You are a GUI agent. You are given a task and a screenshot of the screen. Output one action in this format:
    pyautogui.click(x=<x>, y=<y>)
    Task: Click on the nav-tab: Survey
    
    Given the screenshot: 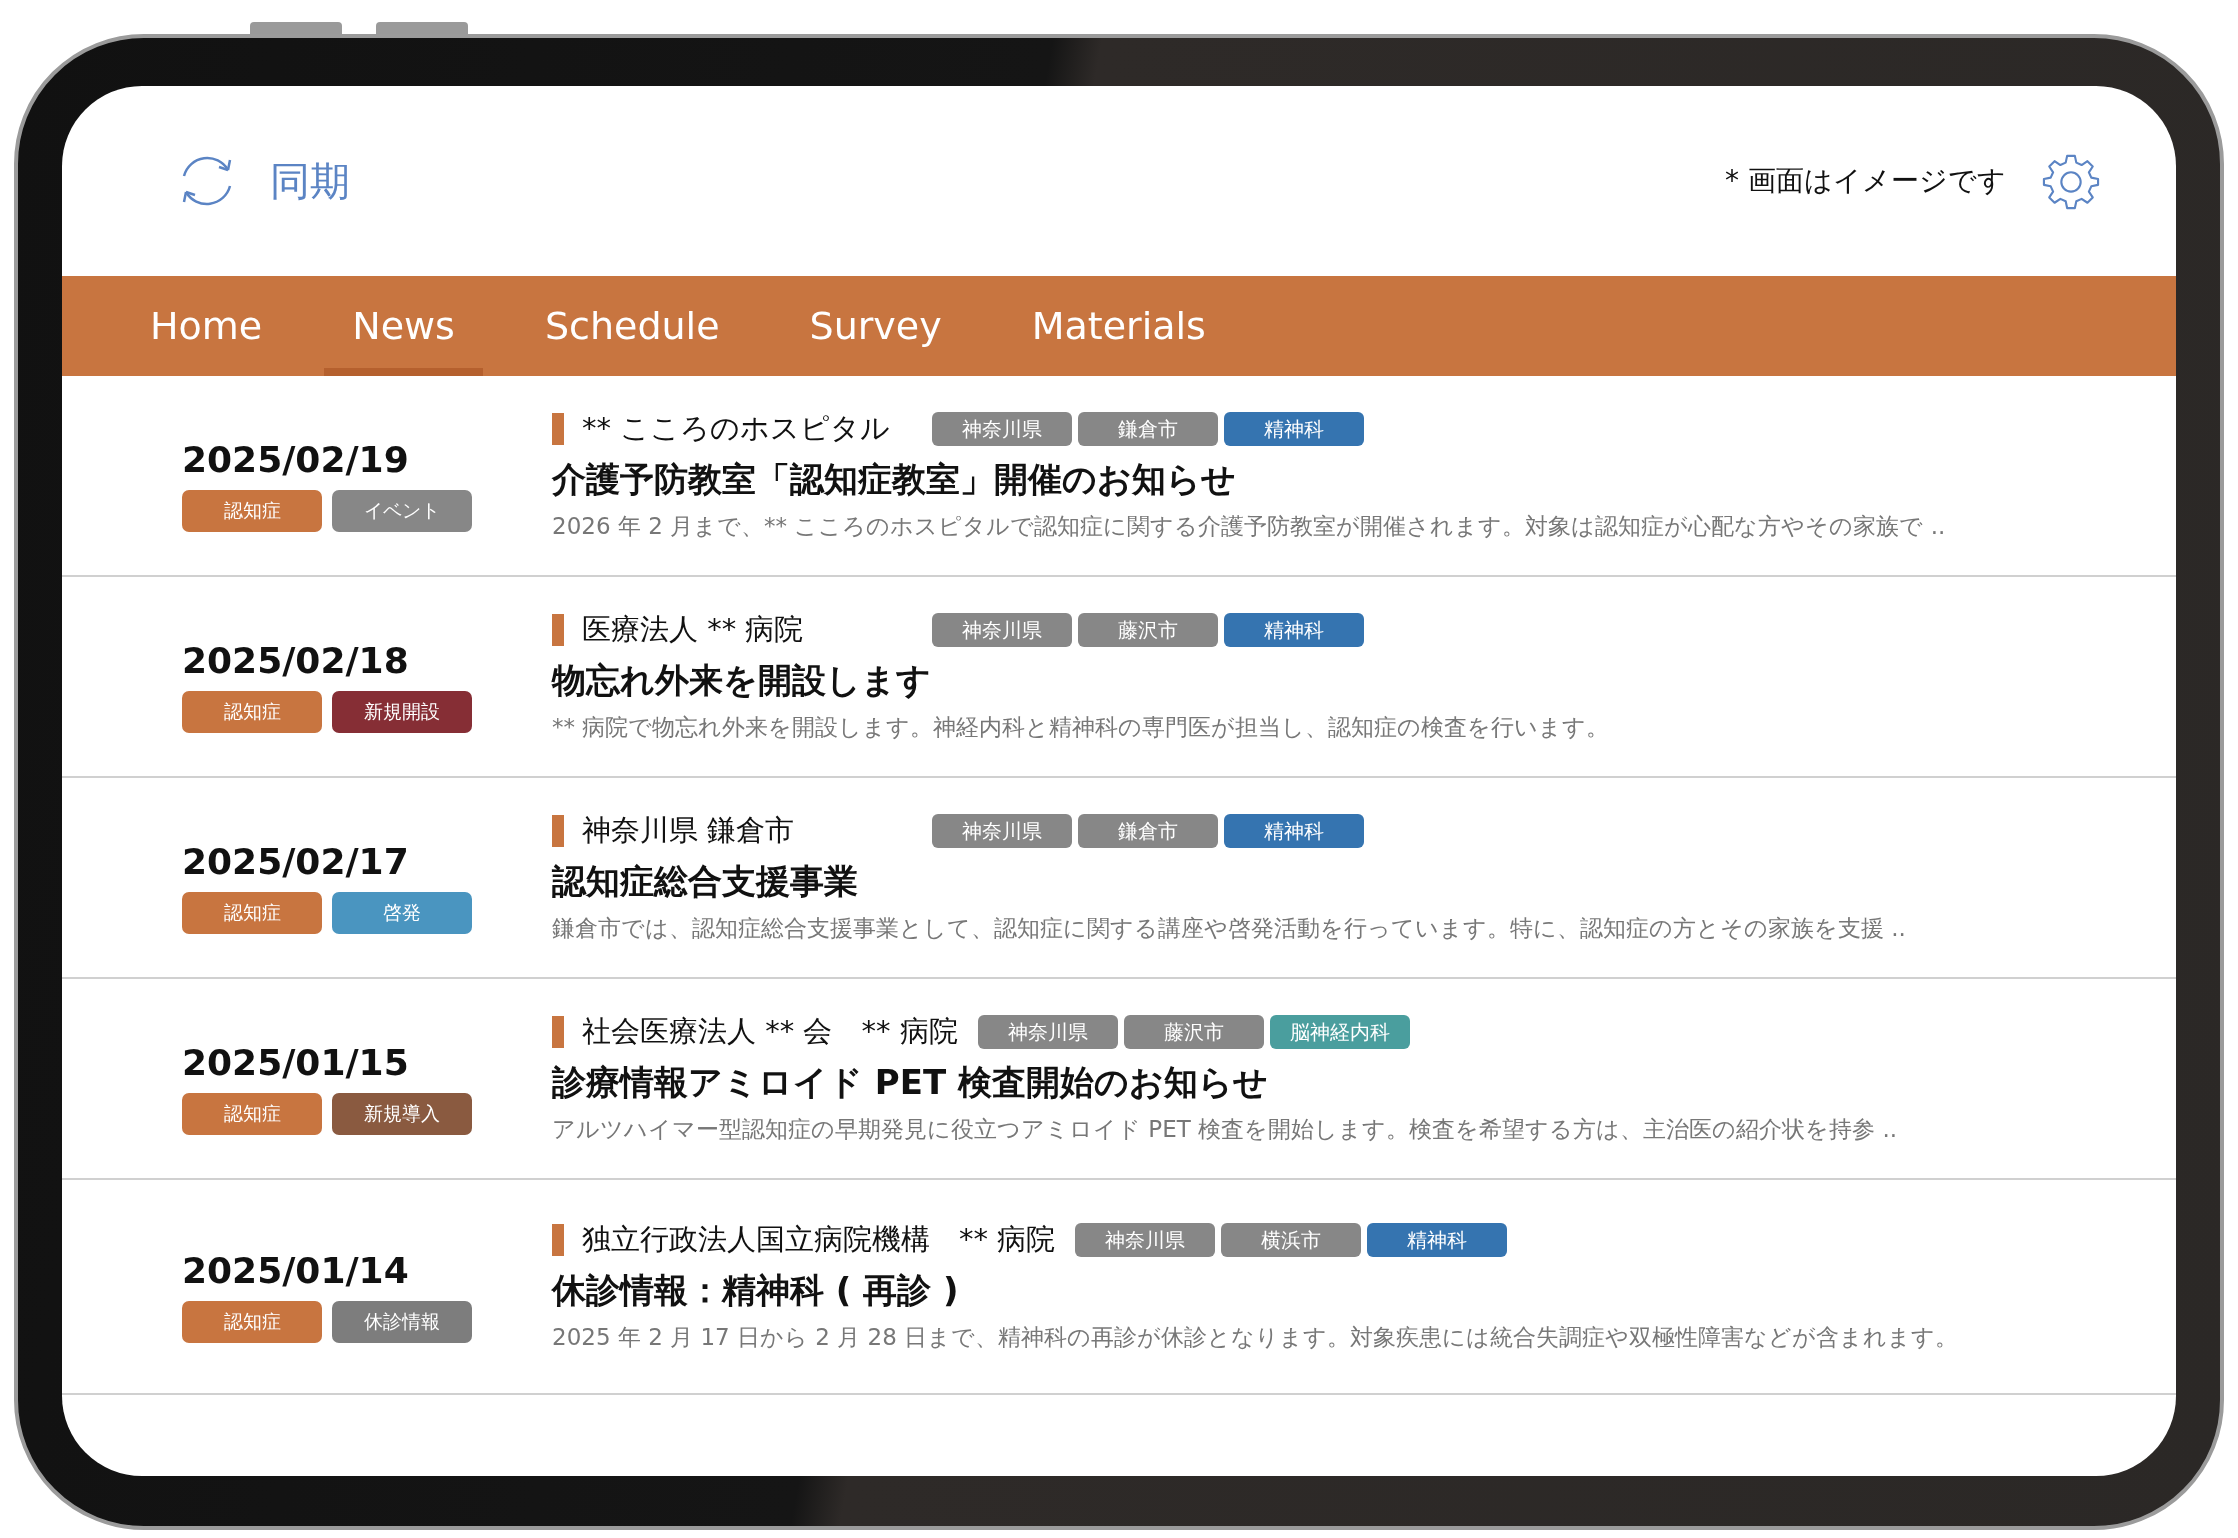 What is the action you would take?
    pyautogui.click(x=875, y=326)
    